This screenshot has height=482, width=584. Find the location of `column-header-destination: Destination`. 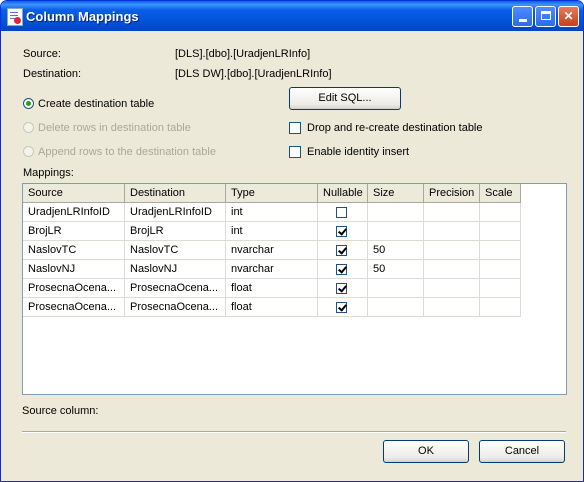

column-header-destination: Destination is located at coordinates (175, 193).